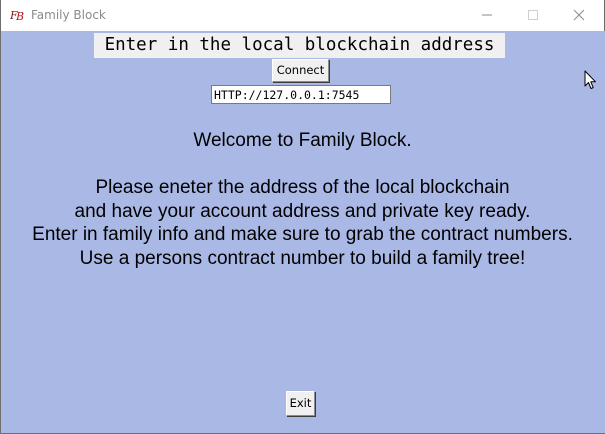 The width and height of the screenshot is (605, 434). I want to click on maximize-button, so click(533, 15).